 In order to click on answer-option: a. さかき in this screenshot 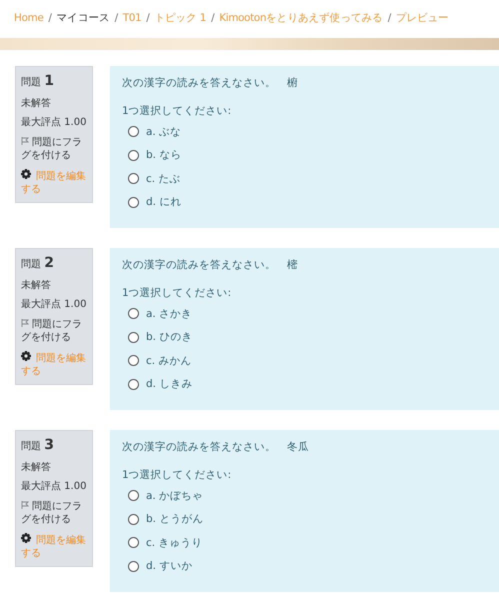, I will do `click(304, 314)`.